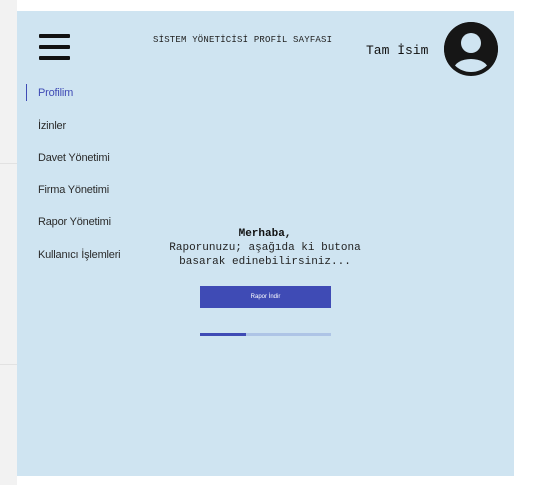  I want to click on hamburger-menu-icon, so click(54, 47).